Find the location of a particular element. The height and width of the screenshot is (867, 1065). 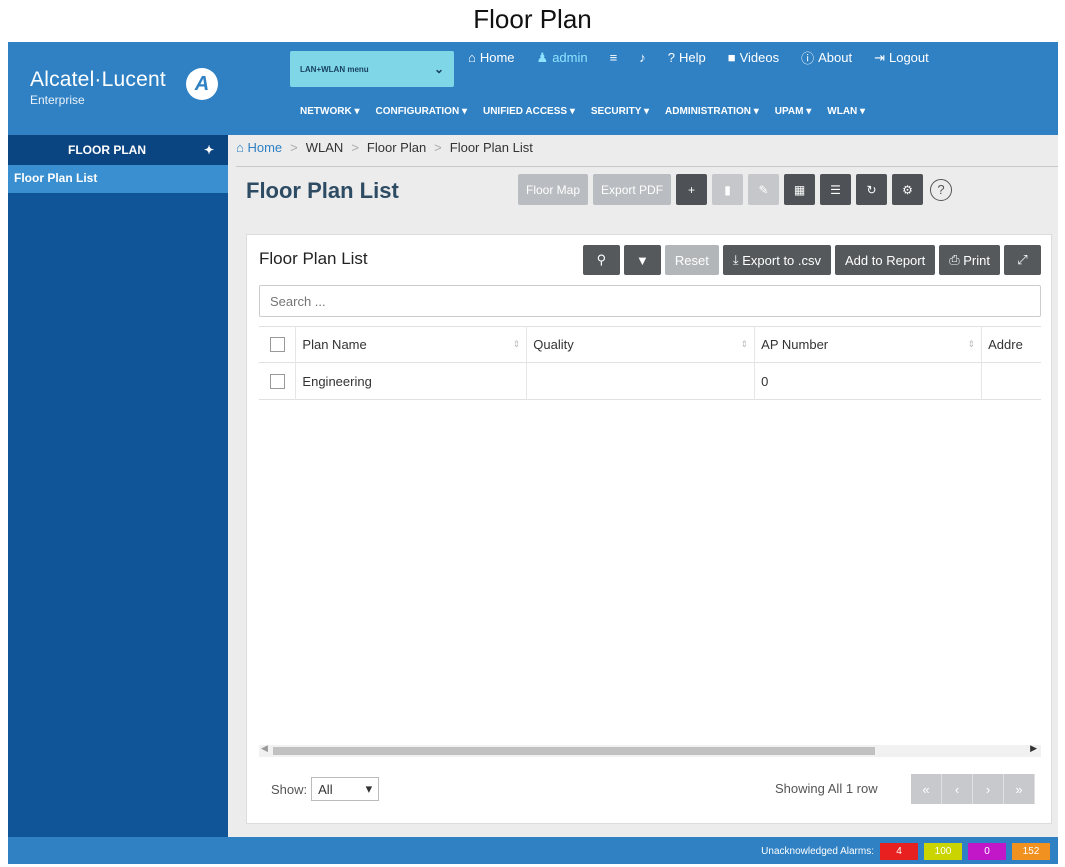

search-input is located at coordinates (650, 301).